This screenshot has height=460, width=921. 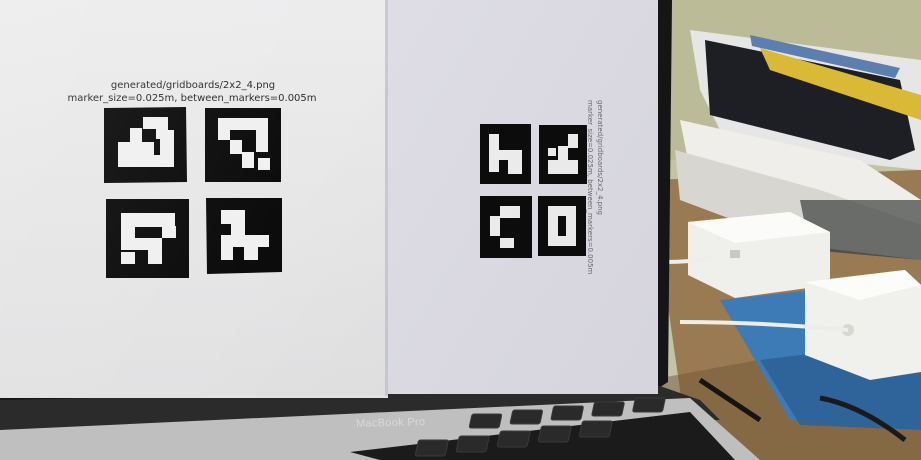 I want to click on aruco-marker-right-bottom-right, so click(x=562, y=226).